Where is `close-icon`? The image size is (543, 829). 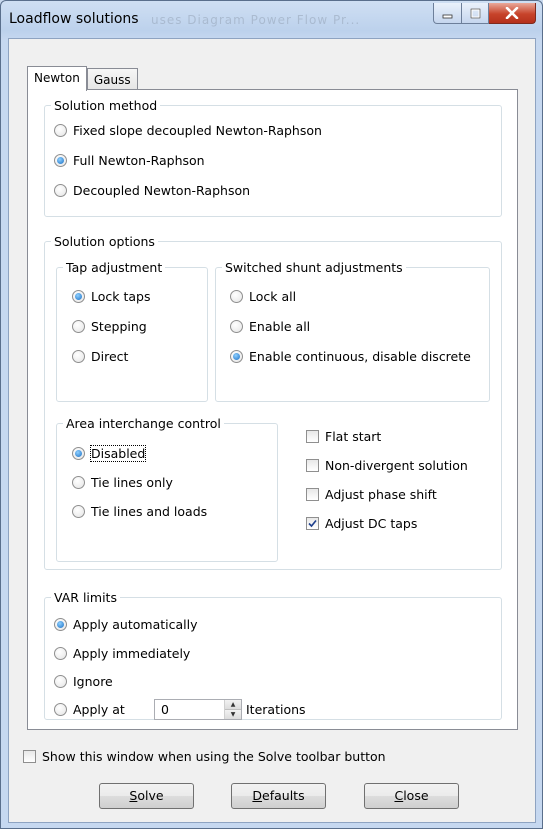
close-icon is located at coordinates (512, 13).